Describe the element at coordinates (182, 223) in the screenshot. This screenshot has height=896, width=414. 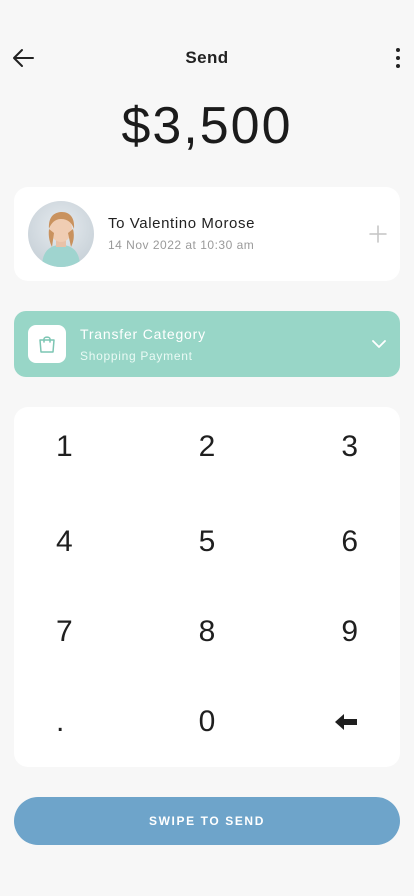
I see `recipient-name: To Valentino Morose` at that location.